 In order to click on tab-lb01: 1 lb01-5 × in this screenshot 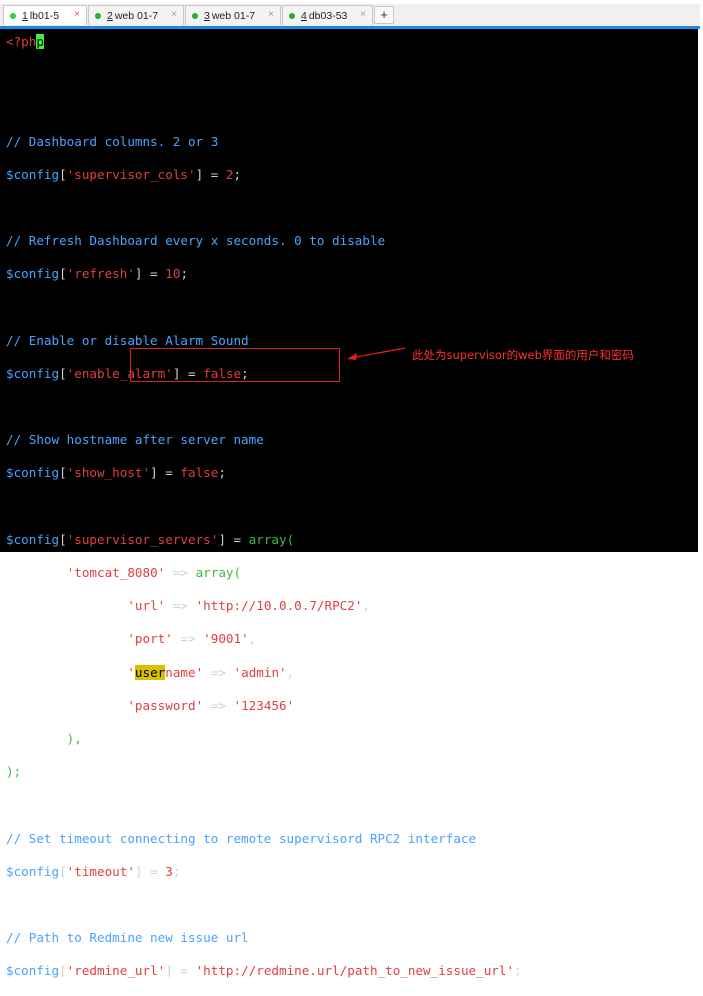, I will do `click(45, 15)`.